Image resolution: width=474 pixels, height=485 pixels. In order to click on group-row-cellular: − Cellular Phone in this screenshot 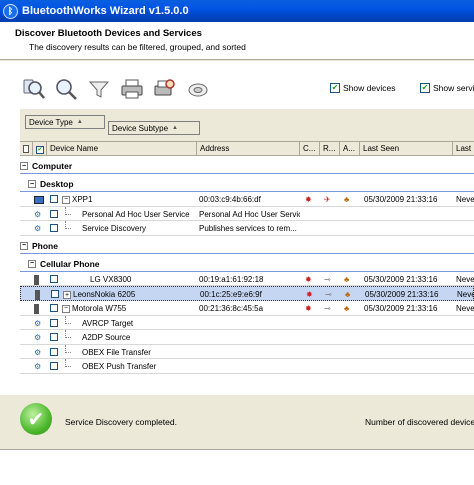, I will do `click(247, 263)`.